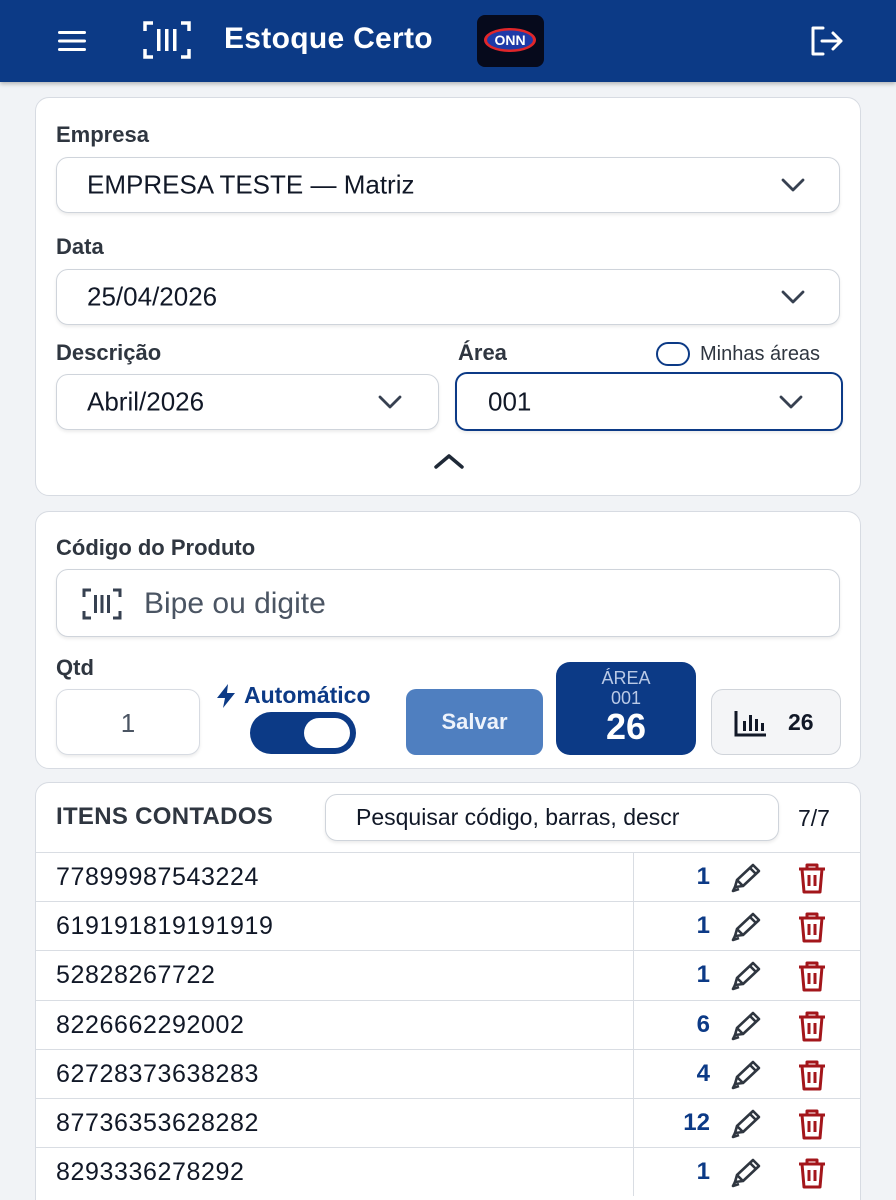 The width and height of the screenshot is (896, 1200). I want to click on product-code-input: Bipe ou digite, so click(448, 603).